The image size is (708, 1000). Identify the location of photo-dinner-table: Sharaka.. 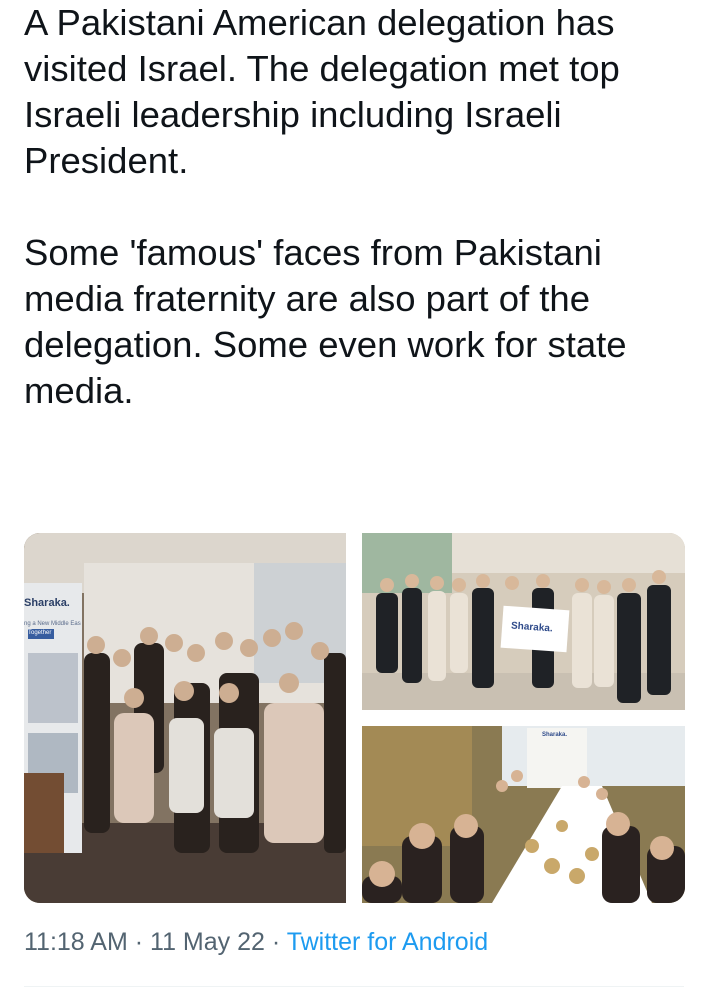
(523, 814).